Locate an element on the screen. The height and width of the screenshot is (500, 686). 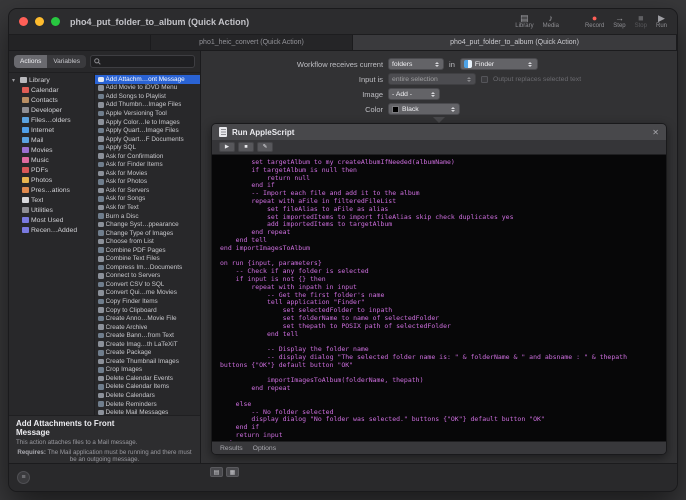
disclosure-triangle-icon: ▾ is located at coordinates (15, 80).